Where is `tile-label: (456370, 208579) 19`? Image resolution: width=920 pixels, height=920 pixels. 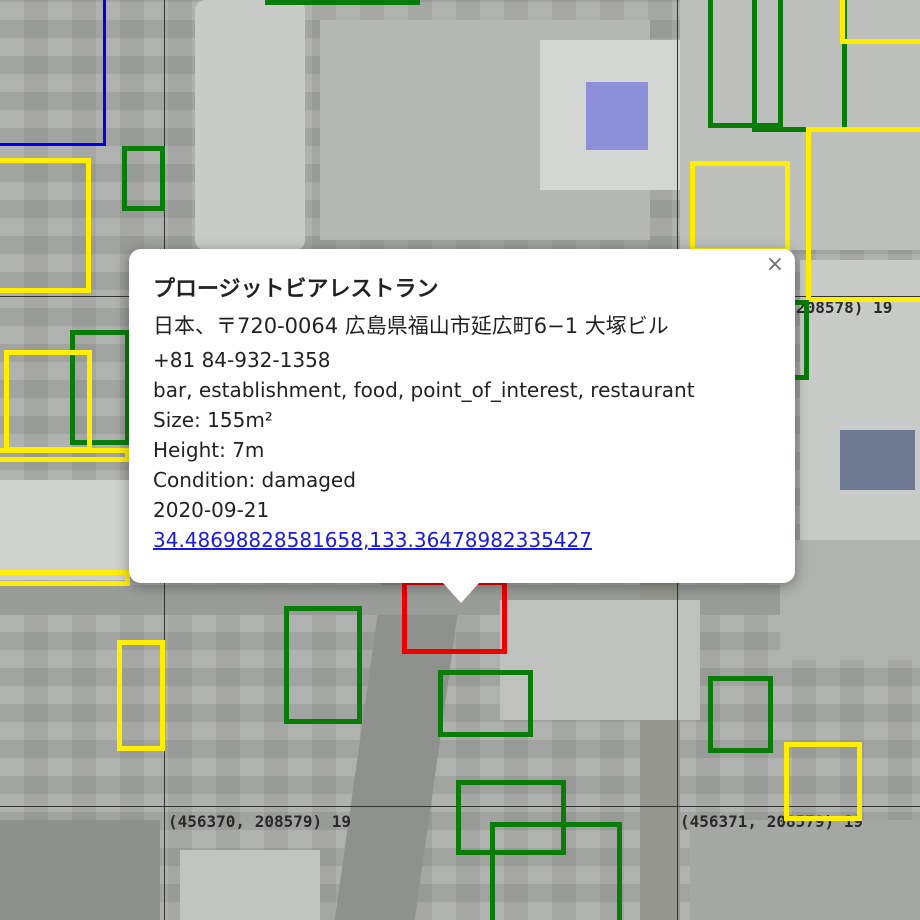
tile-label: (456370, 208579) 19 is located at coordinates (260, 821).